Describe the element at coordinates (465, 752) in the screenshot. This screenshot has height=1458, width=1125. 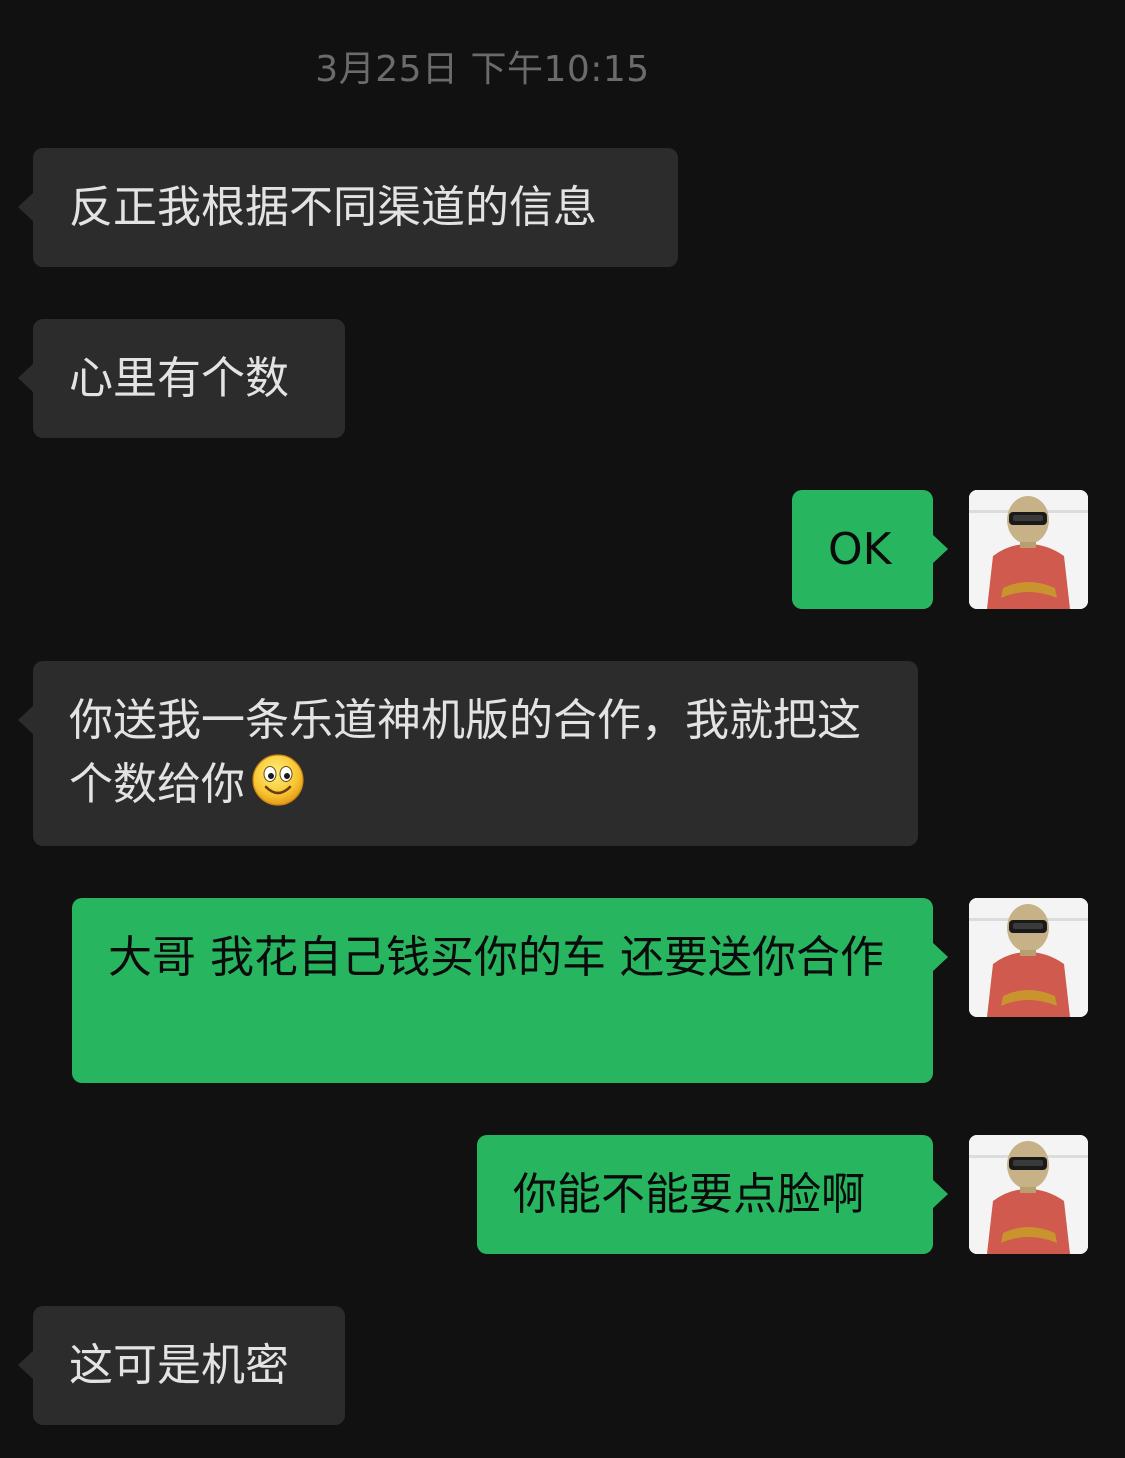
I see `message-text: 你送我一条乐道神机版的合作，我就把这个数给你` at that location.